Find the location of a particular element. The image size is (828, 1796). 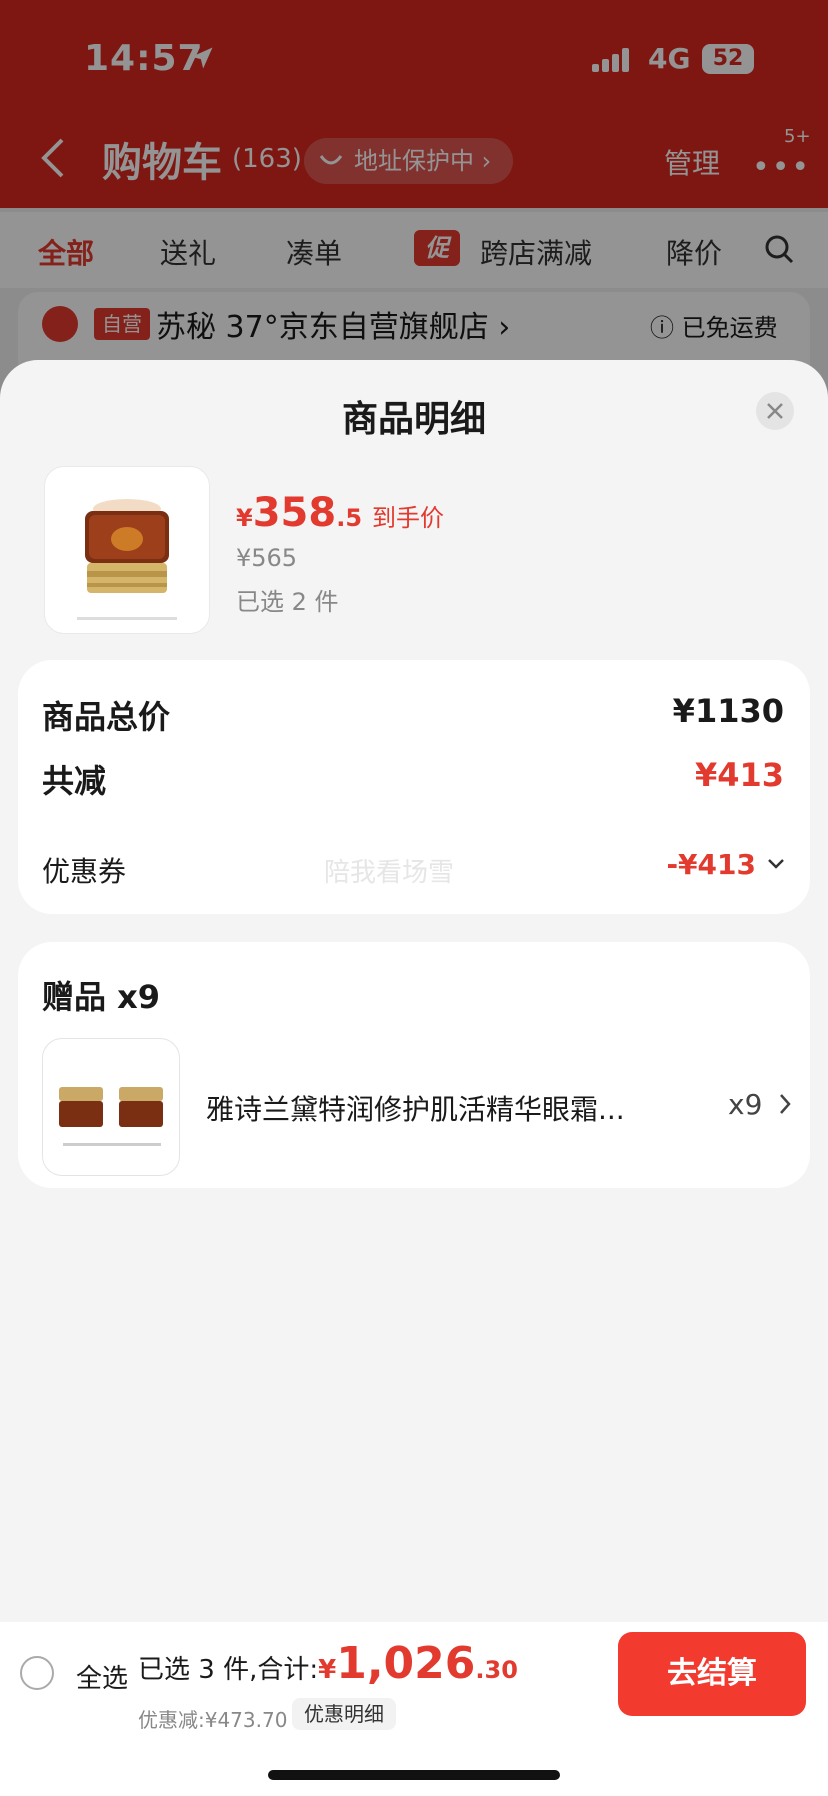

gift-jars-image is located at coordinates (111, 1116).